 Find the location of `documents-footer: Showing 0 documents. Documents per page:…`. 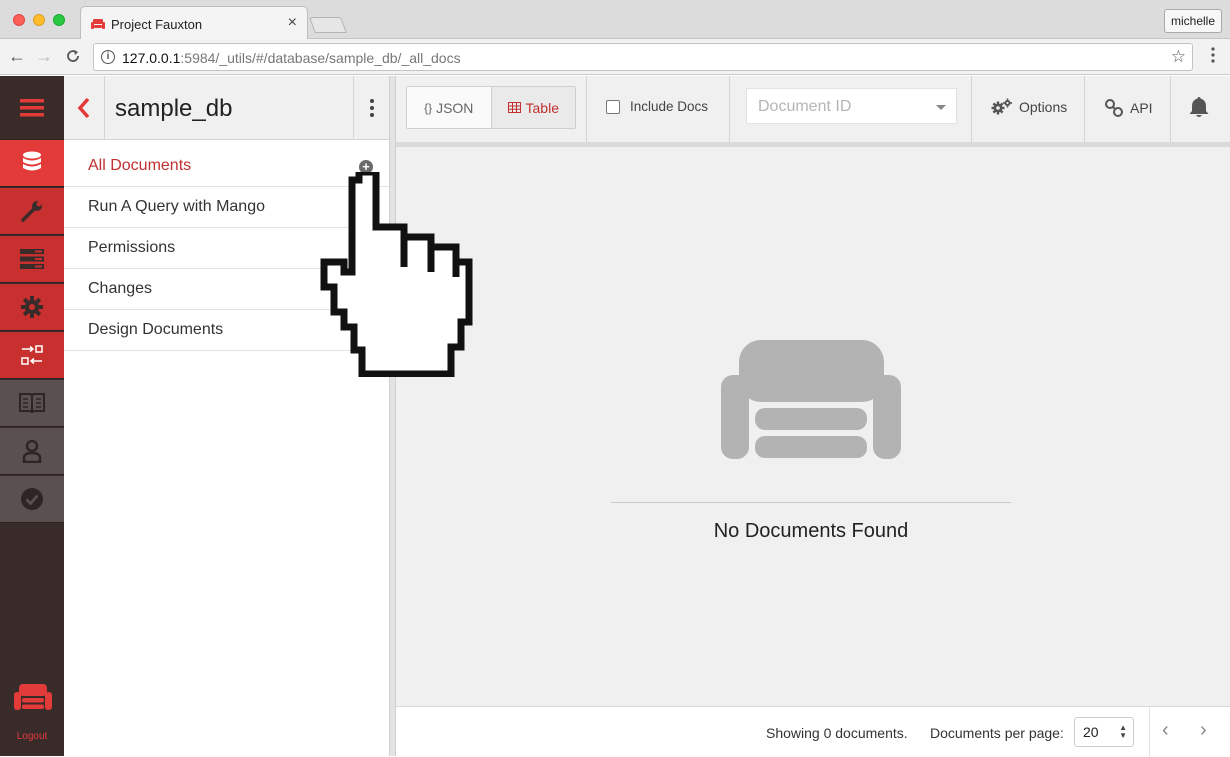

documents-footer: Showing 0 documents. Documents per page:… is located at coordinates (813, 731).